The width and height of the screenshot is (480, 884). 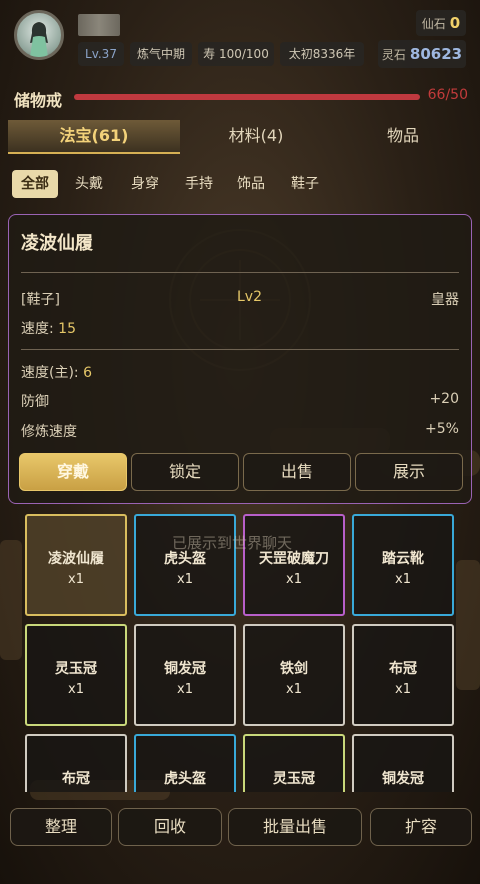 I want to click on item-slot-name: 踏云靴, so click(x=403, y=559).